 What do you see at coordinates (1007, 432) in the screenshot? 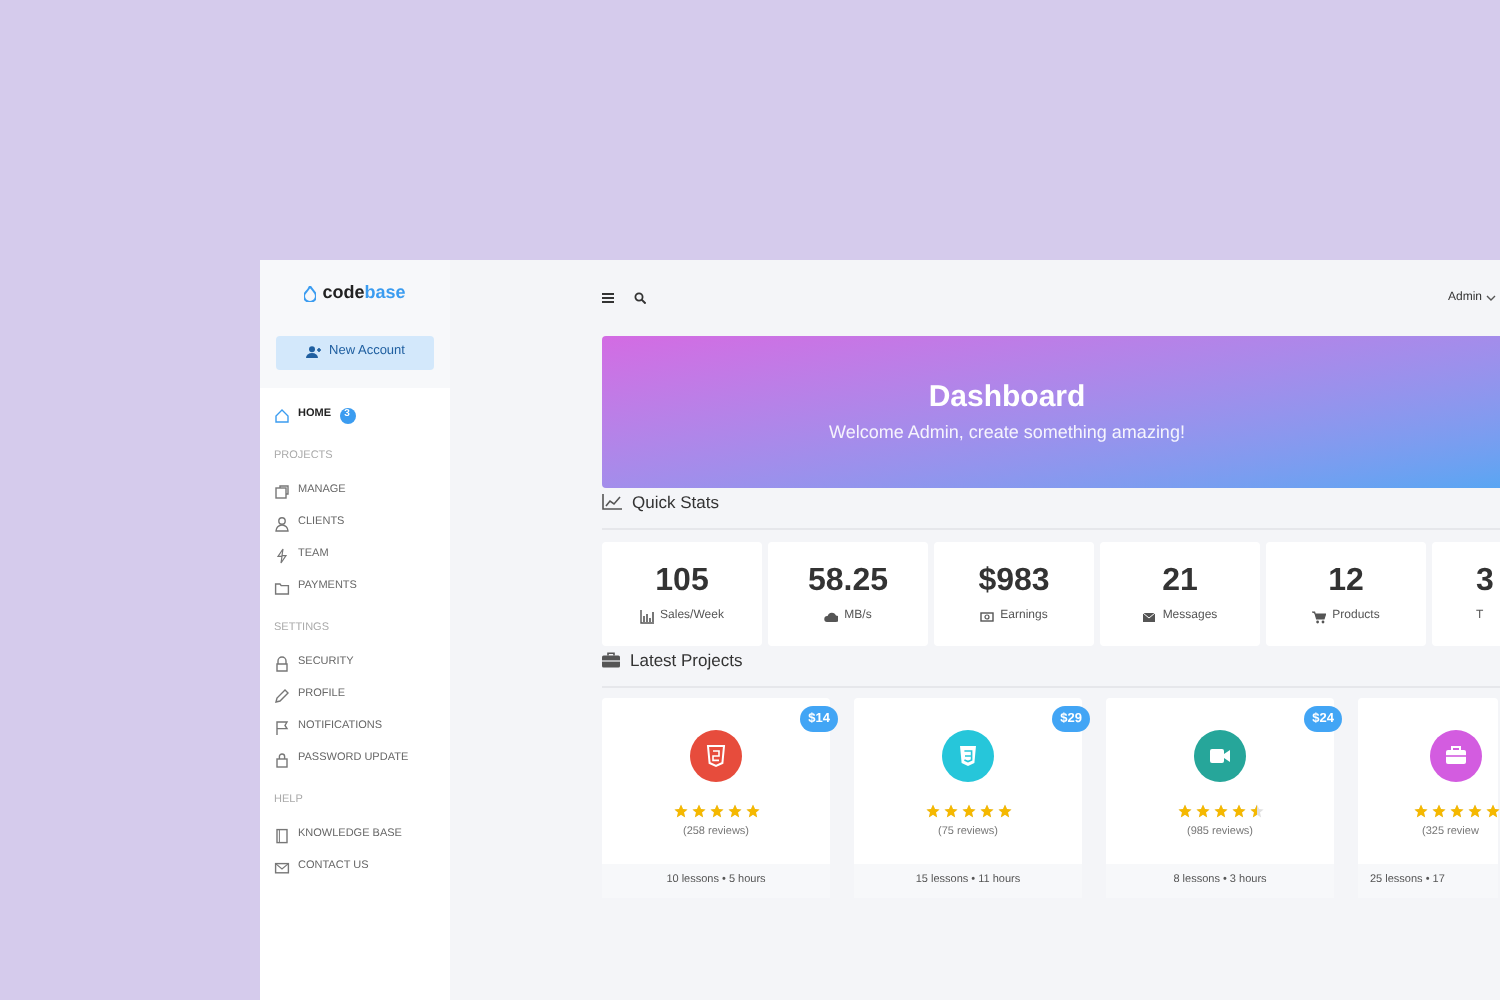
I see `banner-subtitle: Welcome Admin, create something amazing!` at bounding box center [1007, 432].